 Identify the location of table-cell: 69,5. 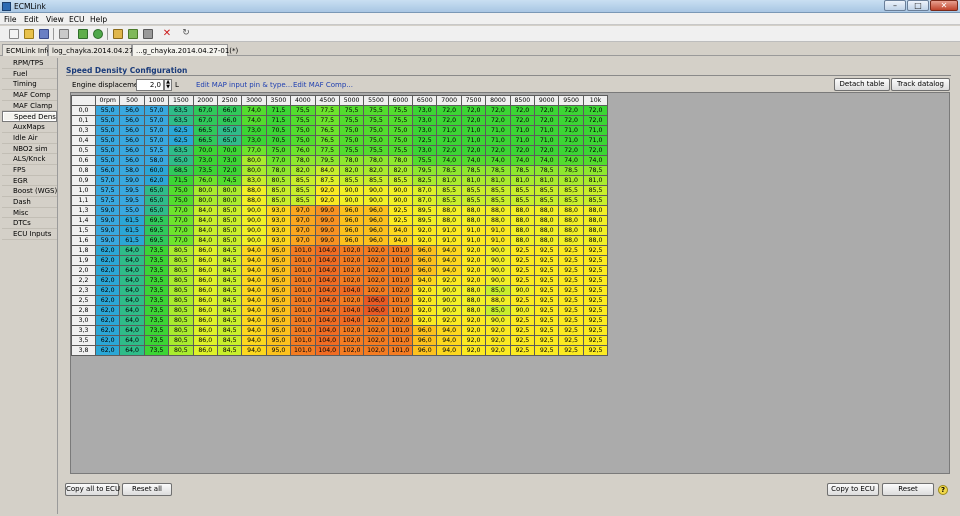
(156, 240).